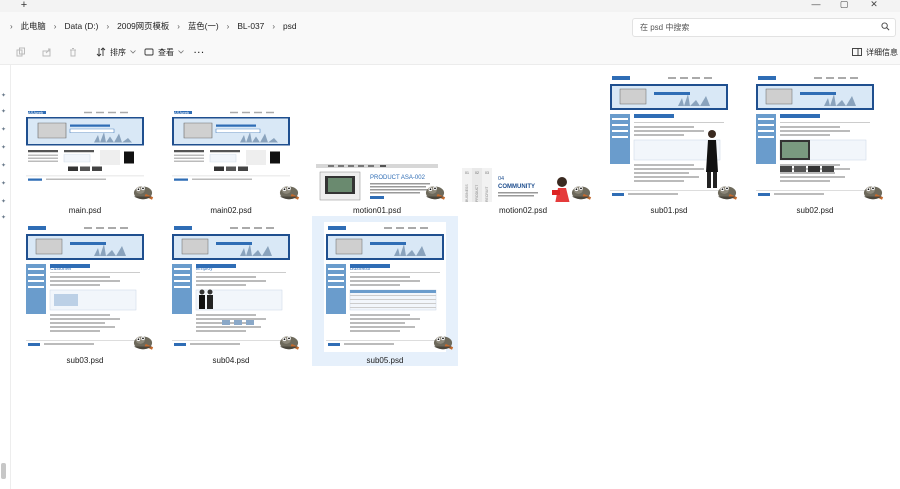  Describe the element at coordinates (85, 287) in the screenshot. I see `file-thumbnail: ASAweb Customer` at that location.